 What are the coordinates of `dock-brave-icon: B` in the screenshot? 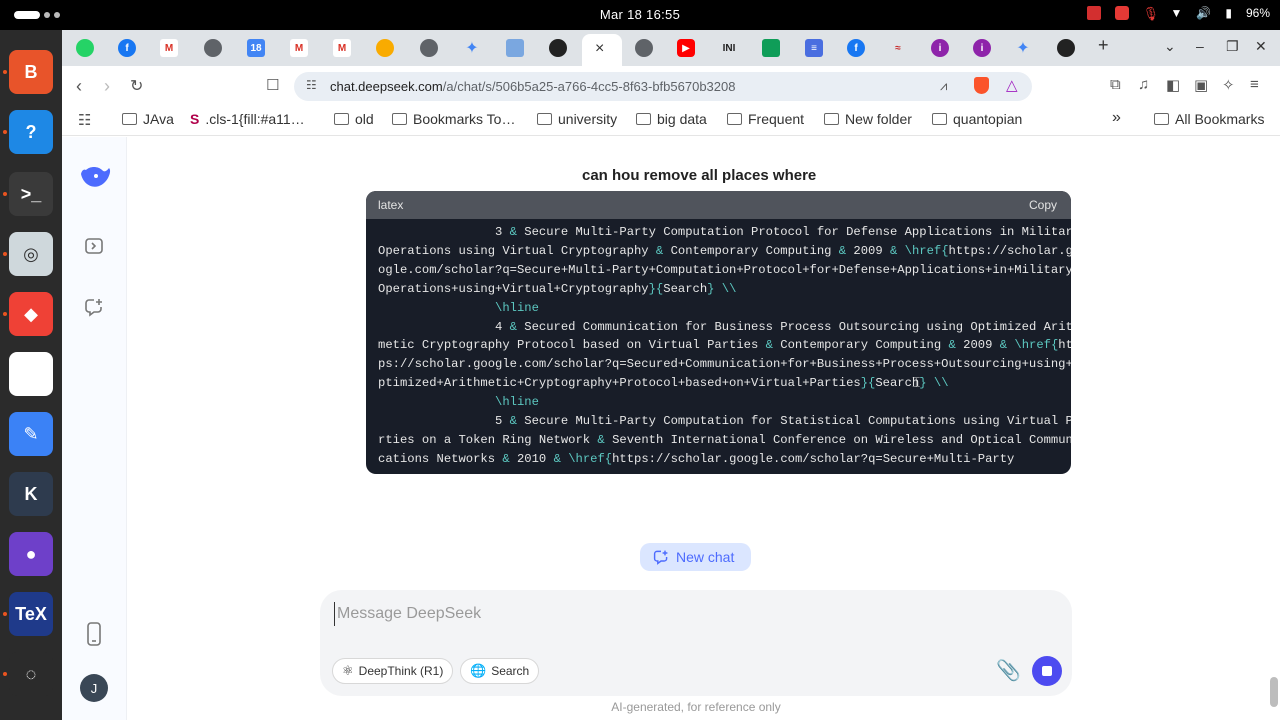 It's located at (31, 72).